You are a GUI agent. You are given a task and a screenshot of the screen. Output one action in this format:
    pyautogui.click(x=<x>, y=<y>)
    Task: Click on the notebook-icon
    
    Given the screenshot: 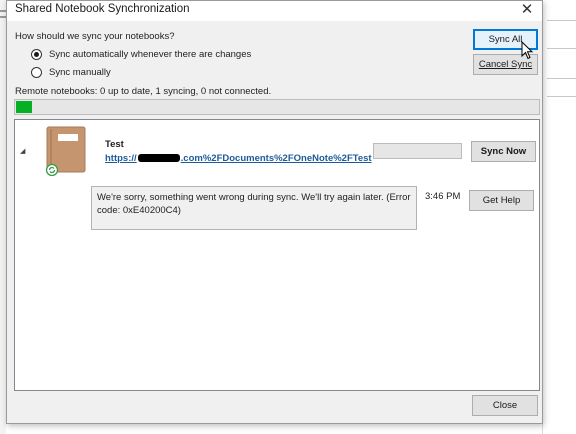 What is the action you would take?
    pyautogui.click(x=65, y=151)
    